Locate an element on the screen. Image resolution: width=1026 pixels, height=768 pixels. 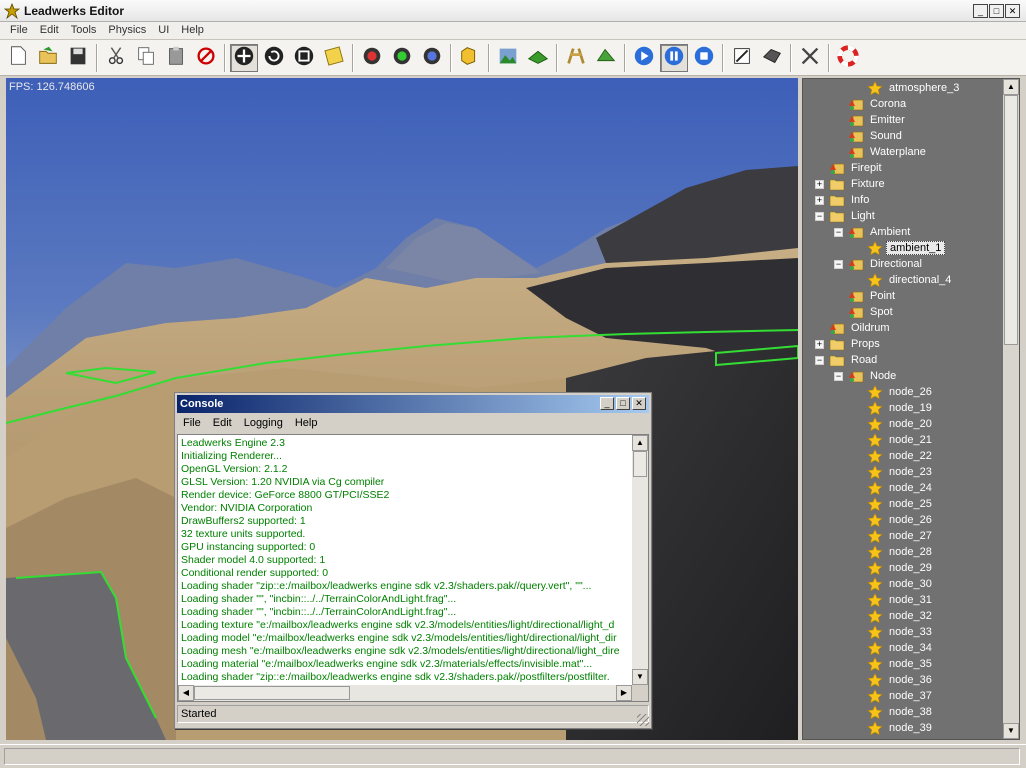
tree-item: node_39 is located at coordinates (901, 728).